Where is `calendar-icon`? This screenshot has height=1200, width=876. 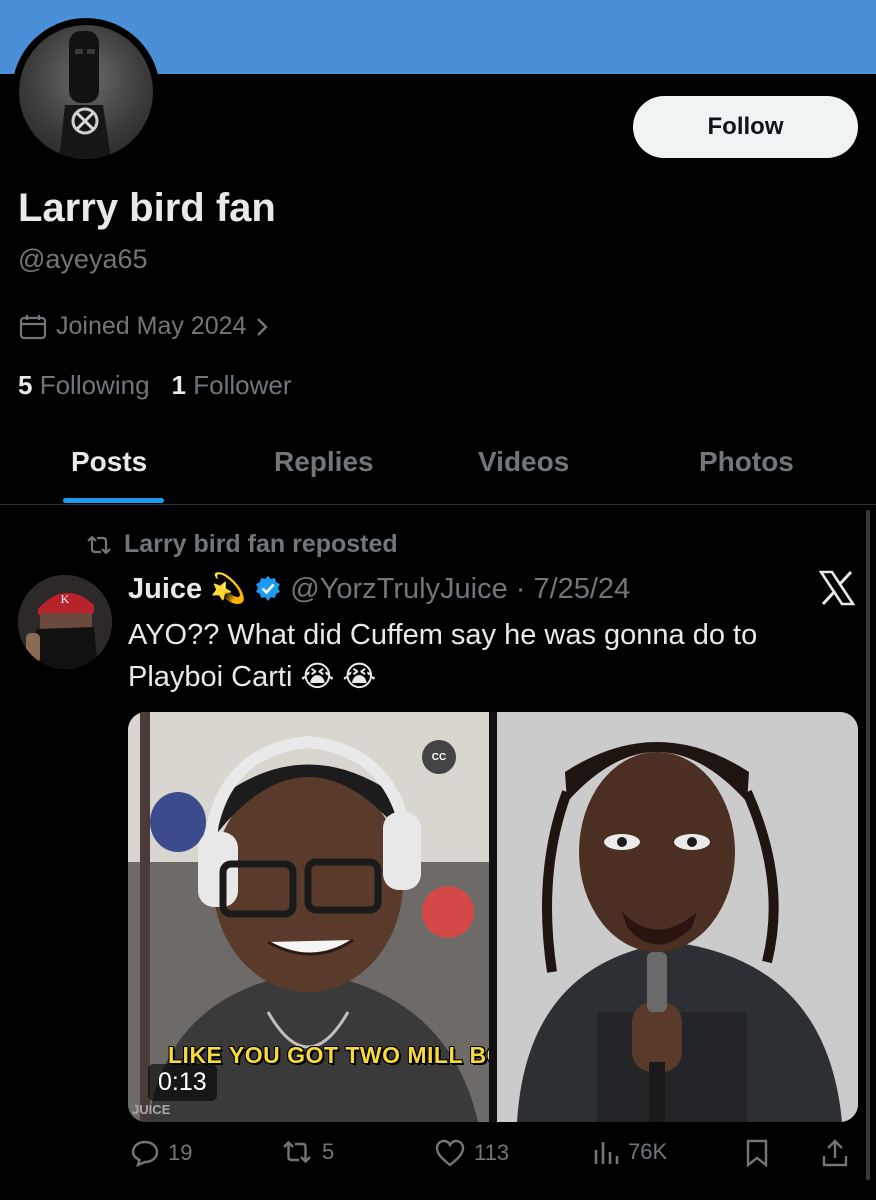 calendar-icon is located at coordinates (33, 327).